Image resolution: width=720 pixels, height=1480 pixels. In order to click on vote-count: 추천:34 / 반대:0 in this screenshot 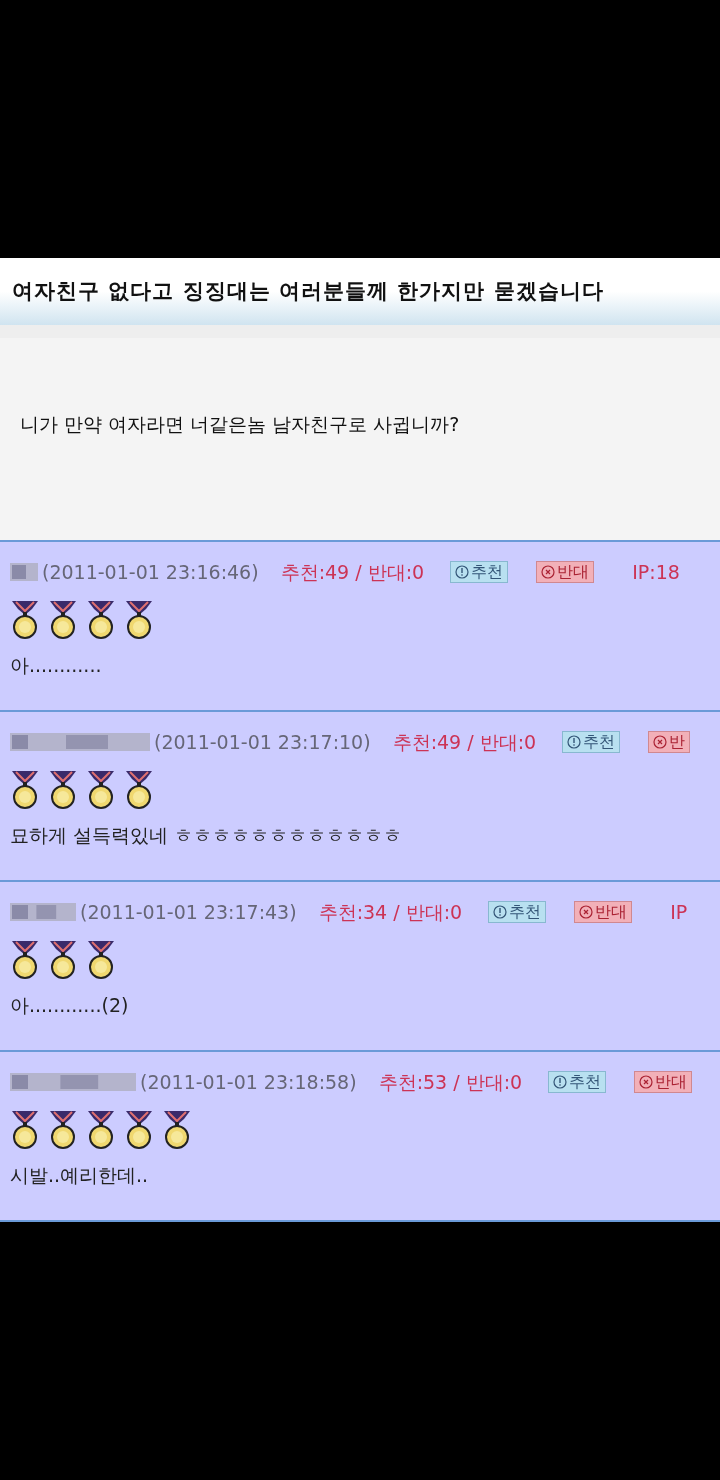, I will do `click(390, 912)`.